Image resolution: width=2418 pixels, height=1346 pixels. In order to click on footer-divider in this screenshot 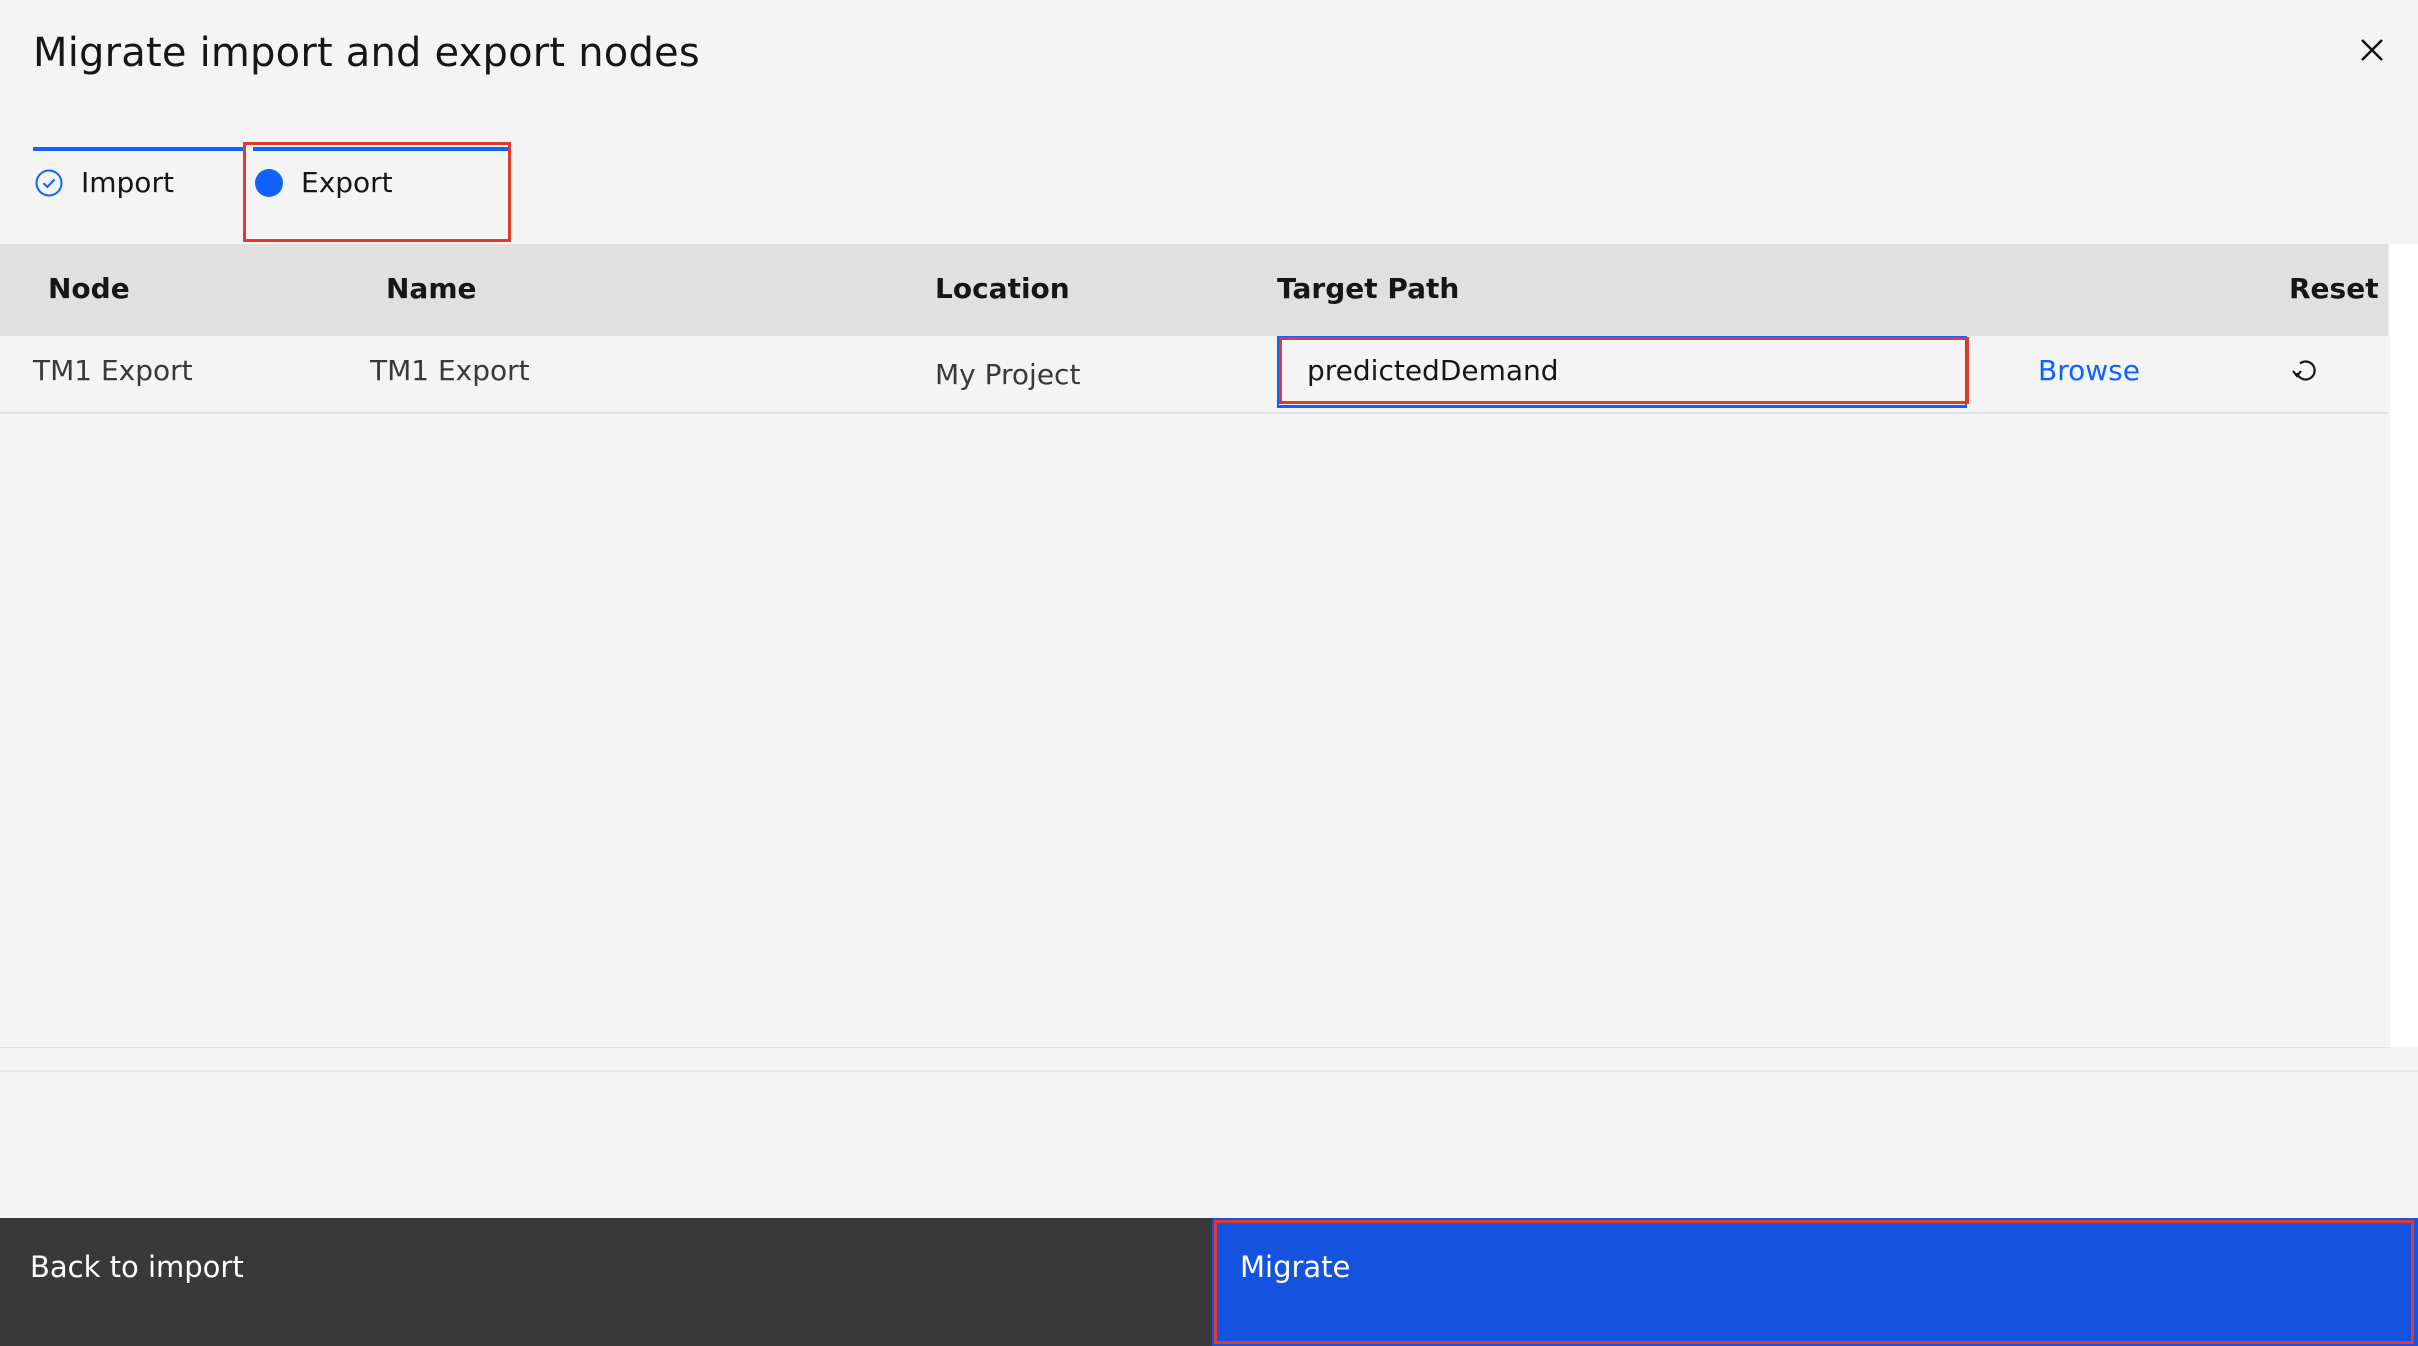, I will do `click(1209, 1071)`.